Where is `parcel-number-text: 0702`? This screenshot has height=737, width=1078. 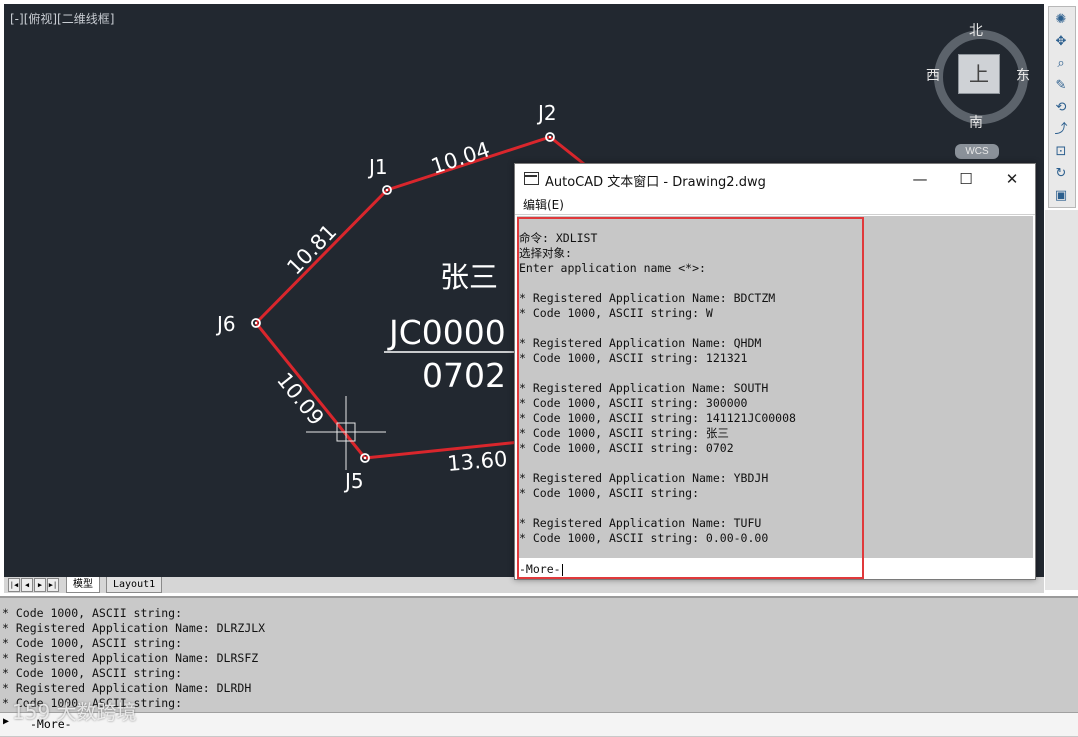
parcel-number-text: 0702 is located at coordinates (464, 375).